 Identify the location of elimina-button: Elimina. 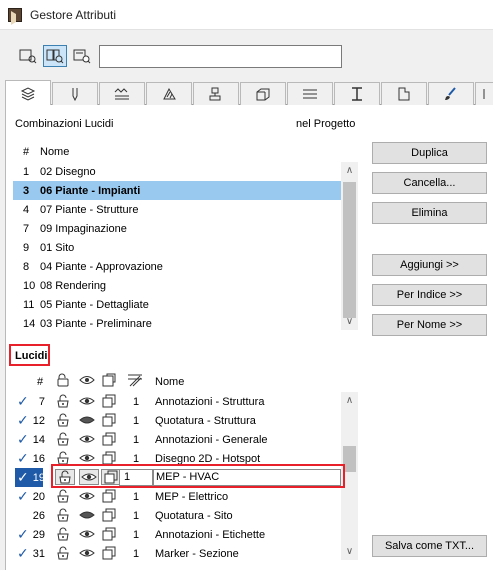
(429, 213).